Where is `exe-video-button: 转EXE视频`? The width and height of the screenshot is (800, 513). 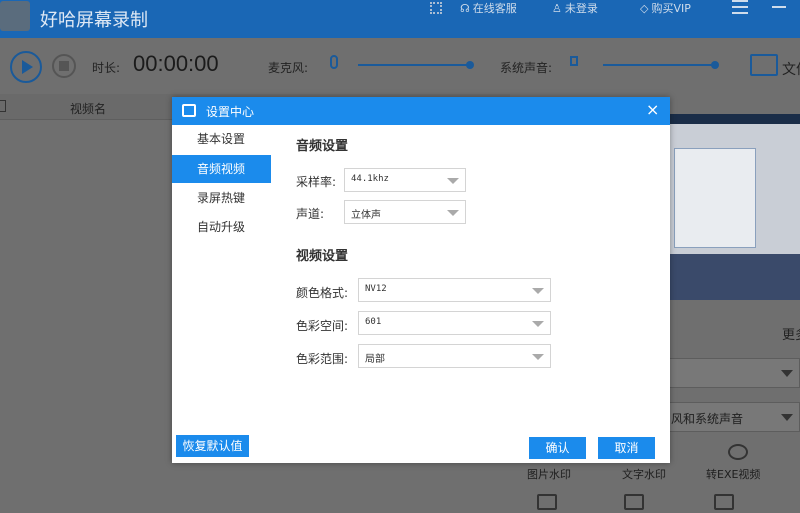
exe-video-button: 转EXE视频 is located at coordinates (733, 474).